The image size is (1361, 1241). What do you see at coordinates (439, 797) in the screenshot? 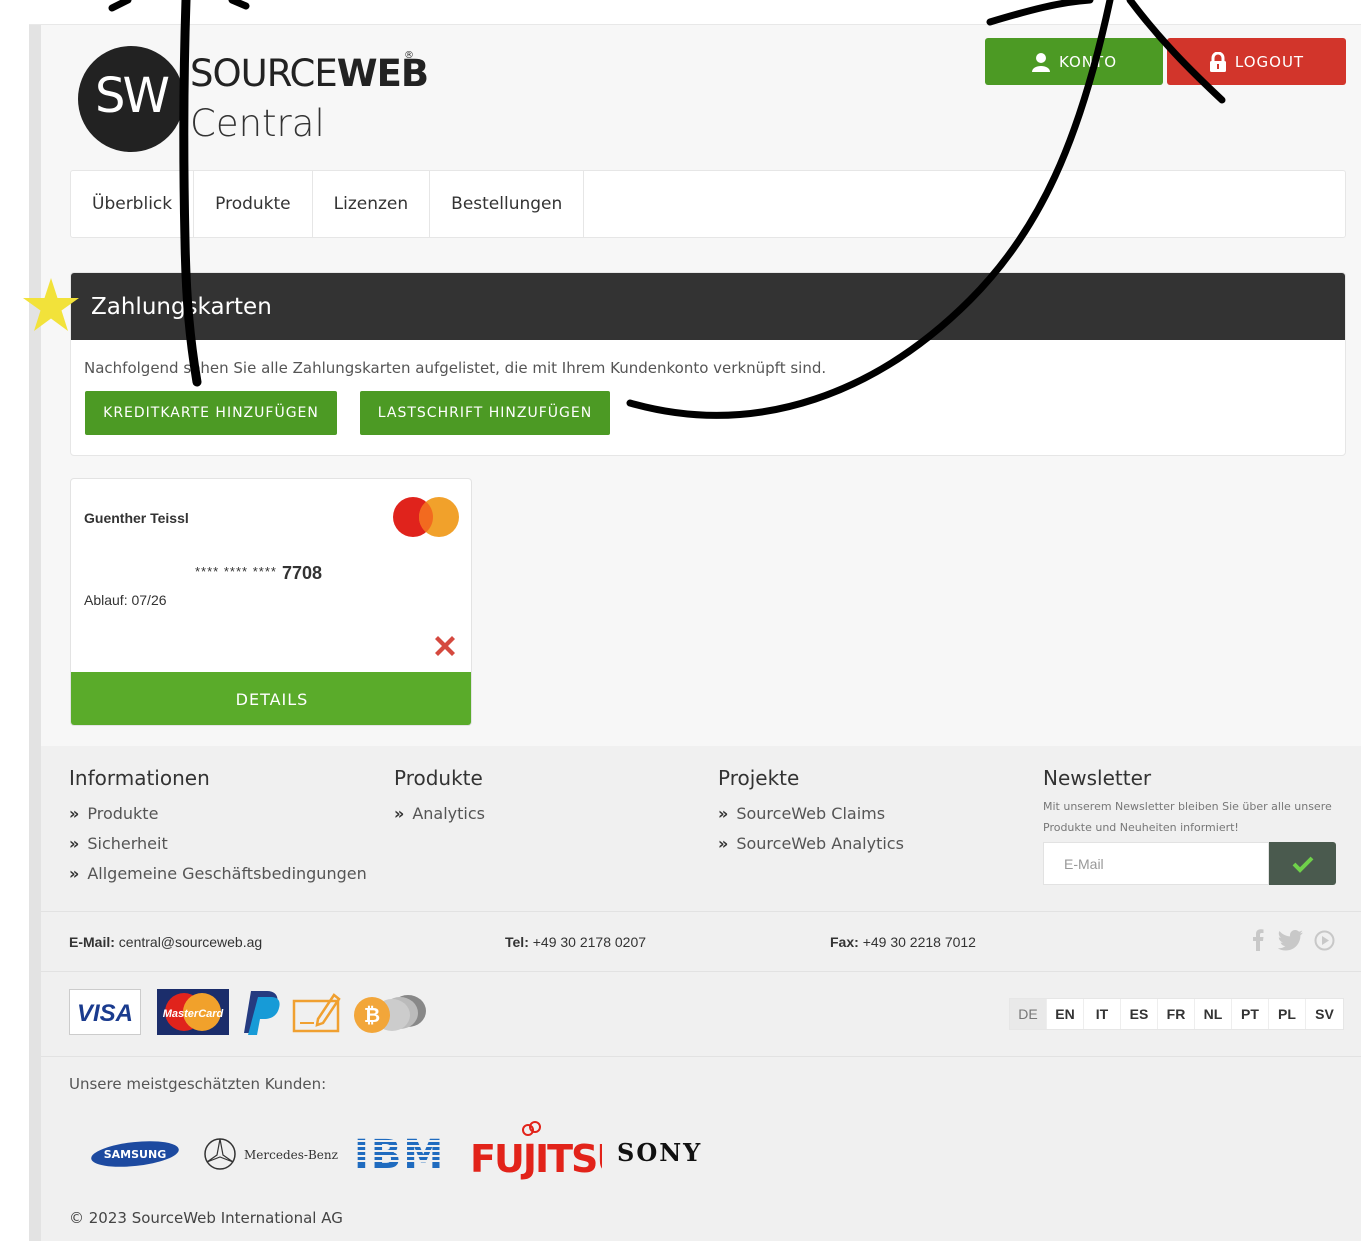
I see `footer-products-column: Produkte » Analytics` at bounding box center [439, 797].